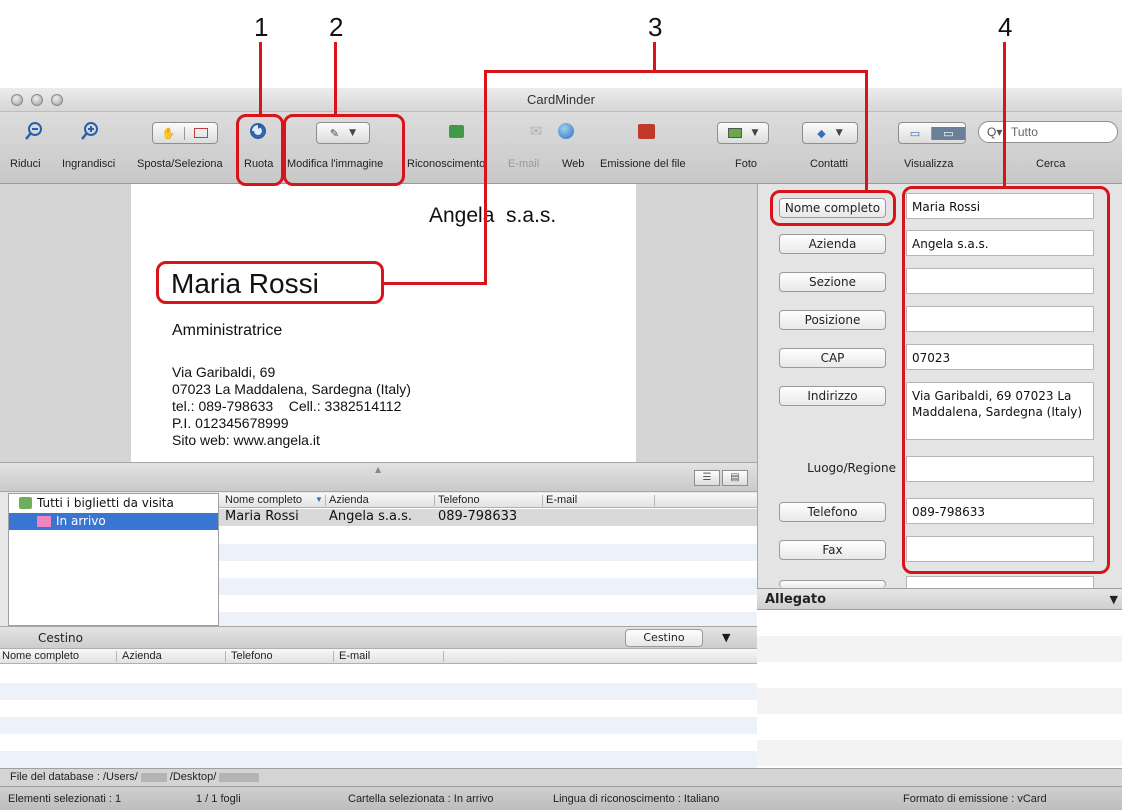  I want to click on contacts-dropdown: ◆ ▼, so click(830, 133).